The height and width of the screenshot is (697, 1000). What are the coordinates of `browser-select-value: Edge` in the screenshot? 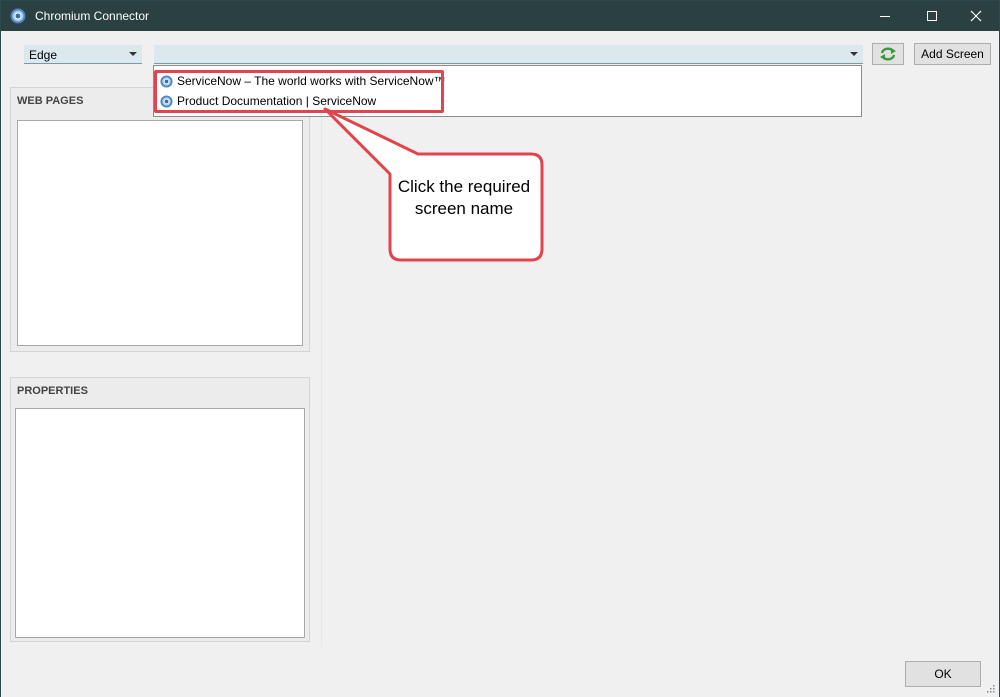 It's located at (43, 55).